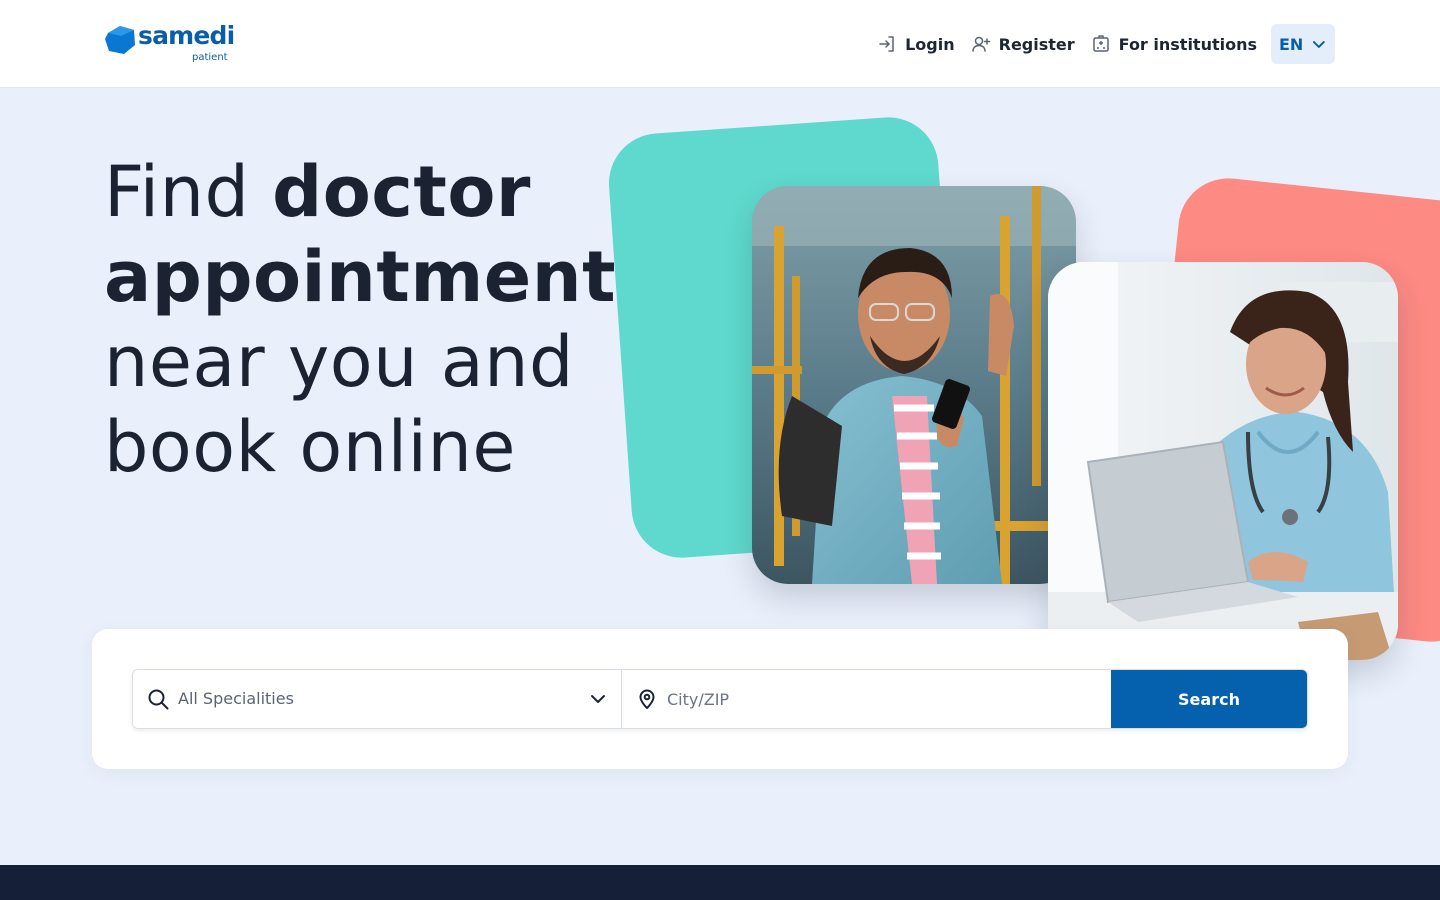  I want to click on language-selector: EN, so click(1303, 44).